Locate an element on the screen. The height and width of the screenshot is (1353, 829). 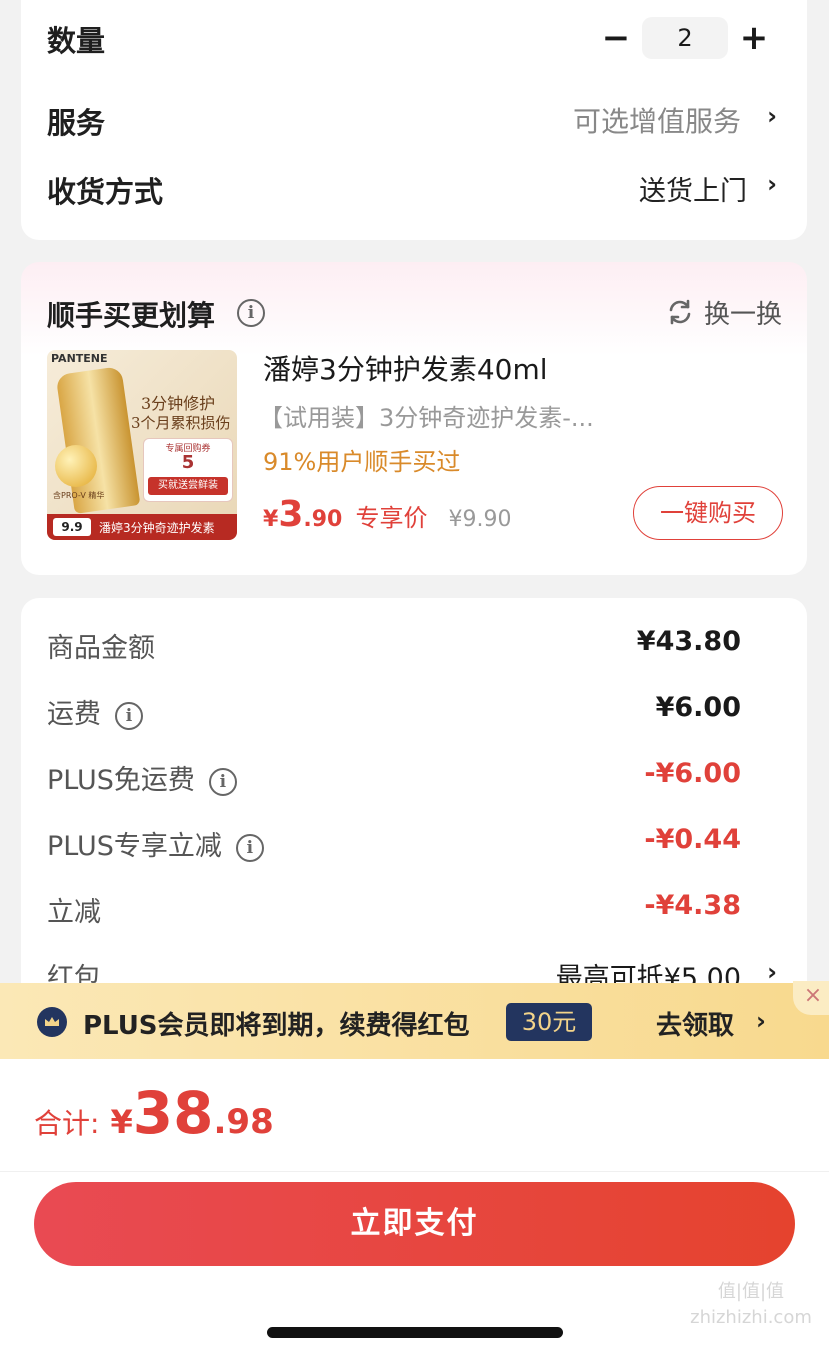
row-value: ¥6.00 is located at coordinates (698, 707).